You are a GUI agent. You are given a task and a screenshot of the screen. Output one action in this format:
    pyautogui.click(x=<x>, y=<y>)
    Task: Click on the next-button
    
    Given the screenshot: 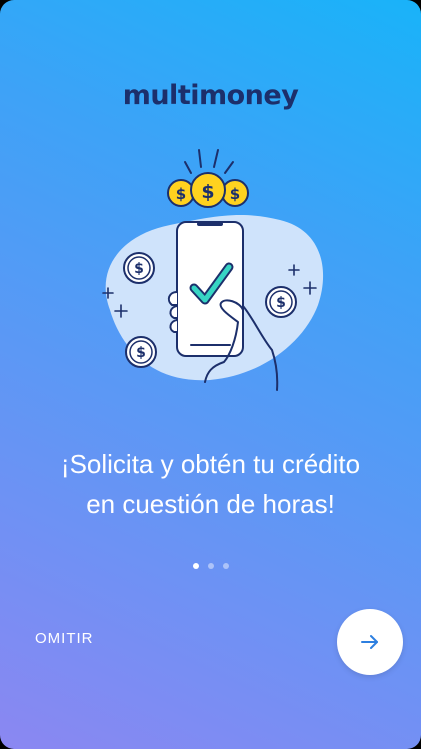 What is the action you would take?
    pyautogui.click(x=370, y=642)
    